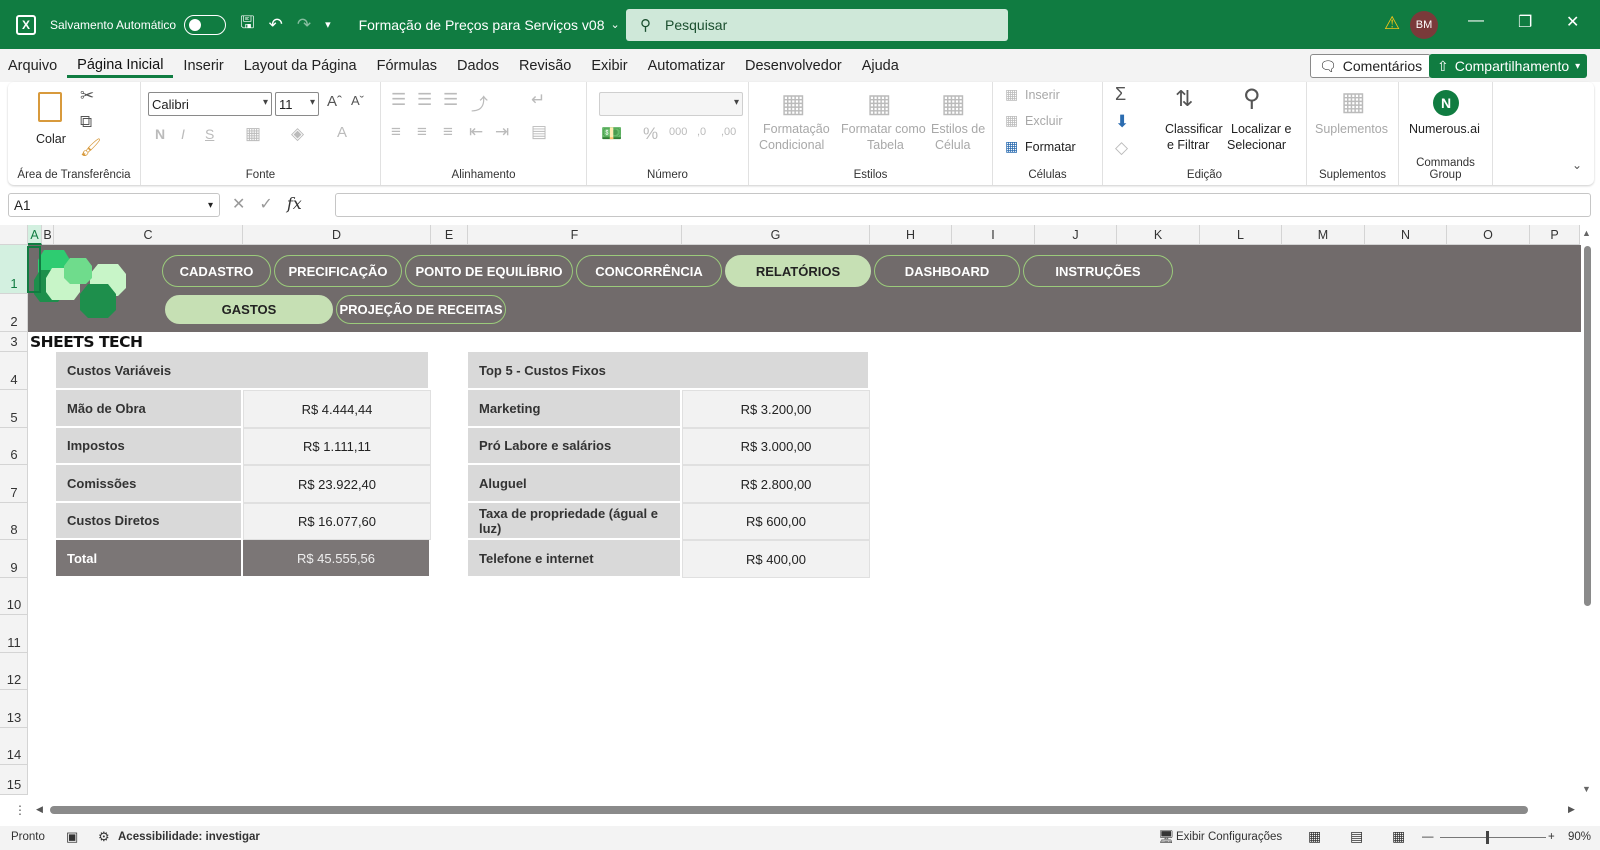 The height and width of the screenshot is (850, 1600). I want to click on restore-icon: ❐, so click(1525, 22).